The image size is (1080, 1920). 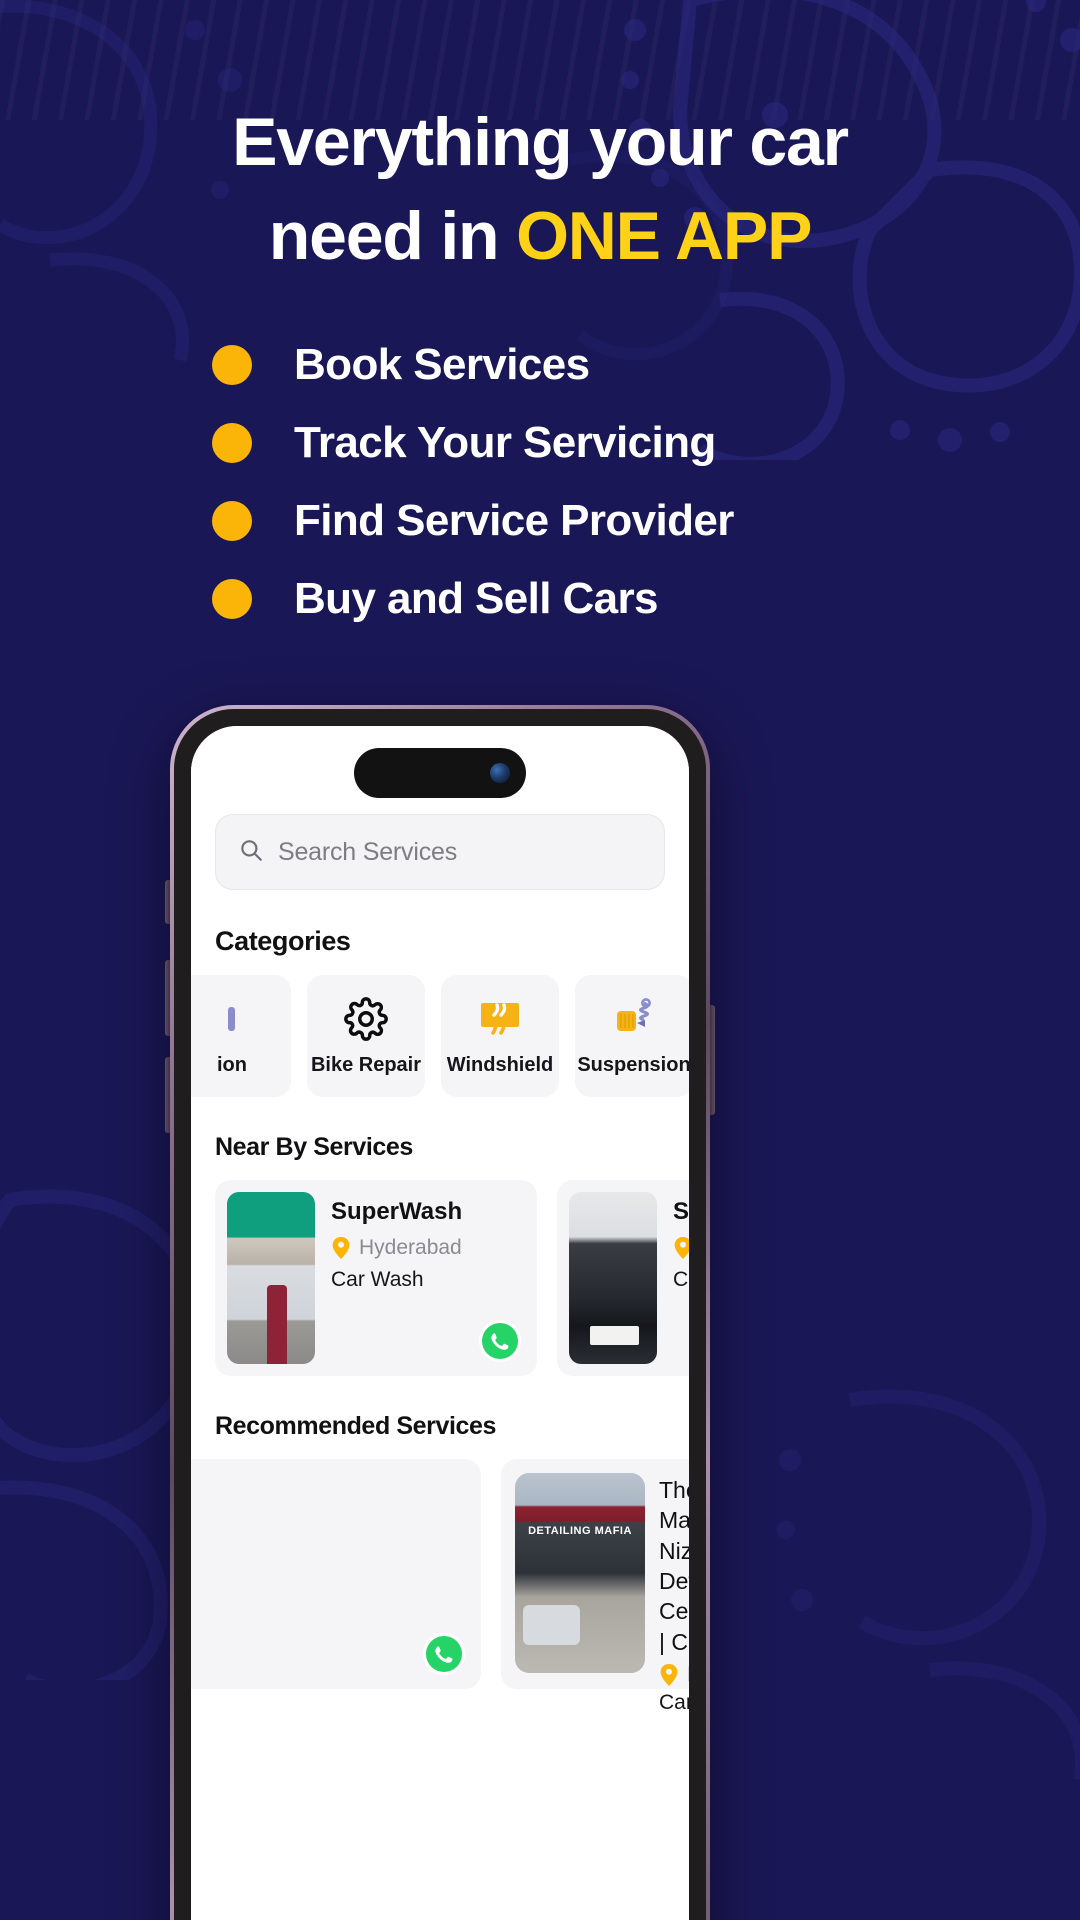 I want to click on category-label: Bike Repair, so click(x=366, y=1064).